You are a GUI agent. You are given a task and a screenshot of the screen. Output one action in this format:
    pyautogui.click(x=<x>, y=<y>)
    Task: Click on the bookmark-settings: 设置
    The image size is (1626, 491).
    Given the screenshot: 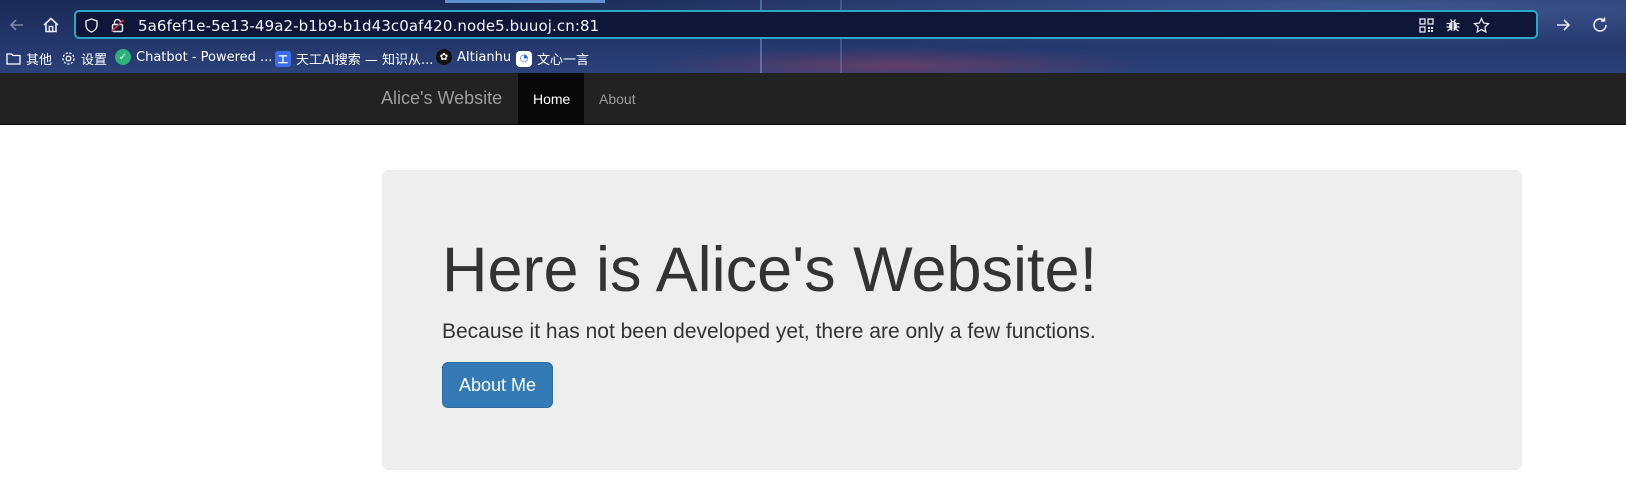 What is the action you would take?
    pyautogui.click(x=83, y=58)
    